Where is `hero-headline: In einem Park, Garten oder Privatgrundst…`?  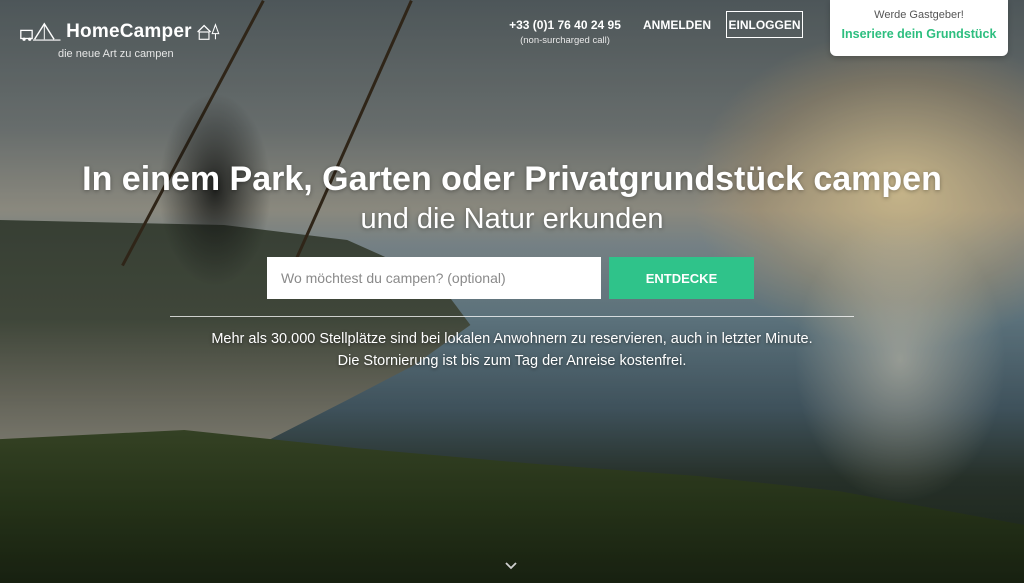
hero-headline: In einem Park, Garten oder Privatgrundst… is located at coordinates (512, 179).